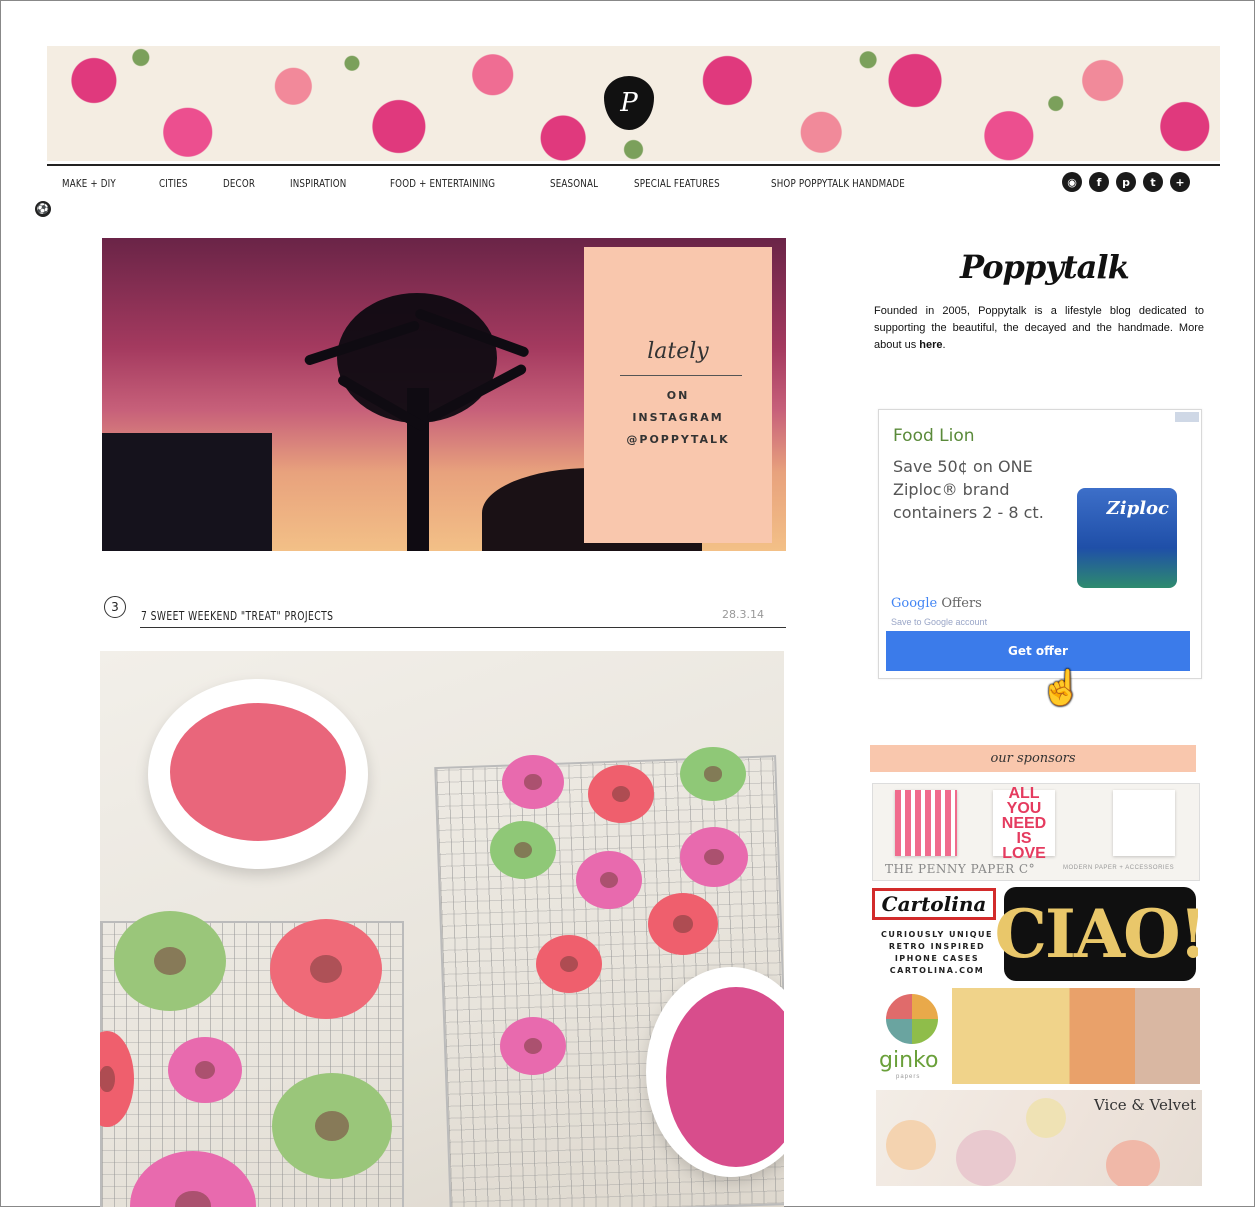  Describe the element at coordinates (239, 183) in the screenshot. I see `nav-decor: DECOR` at that location.